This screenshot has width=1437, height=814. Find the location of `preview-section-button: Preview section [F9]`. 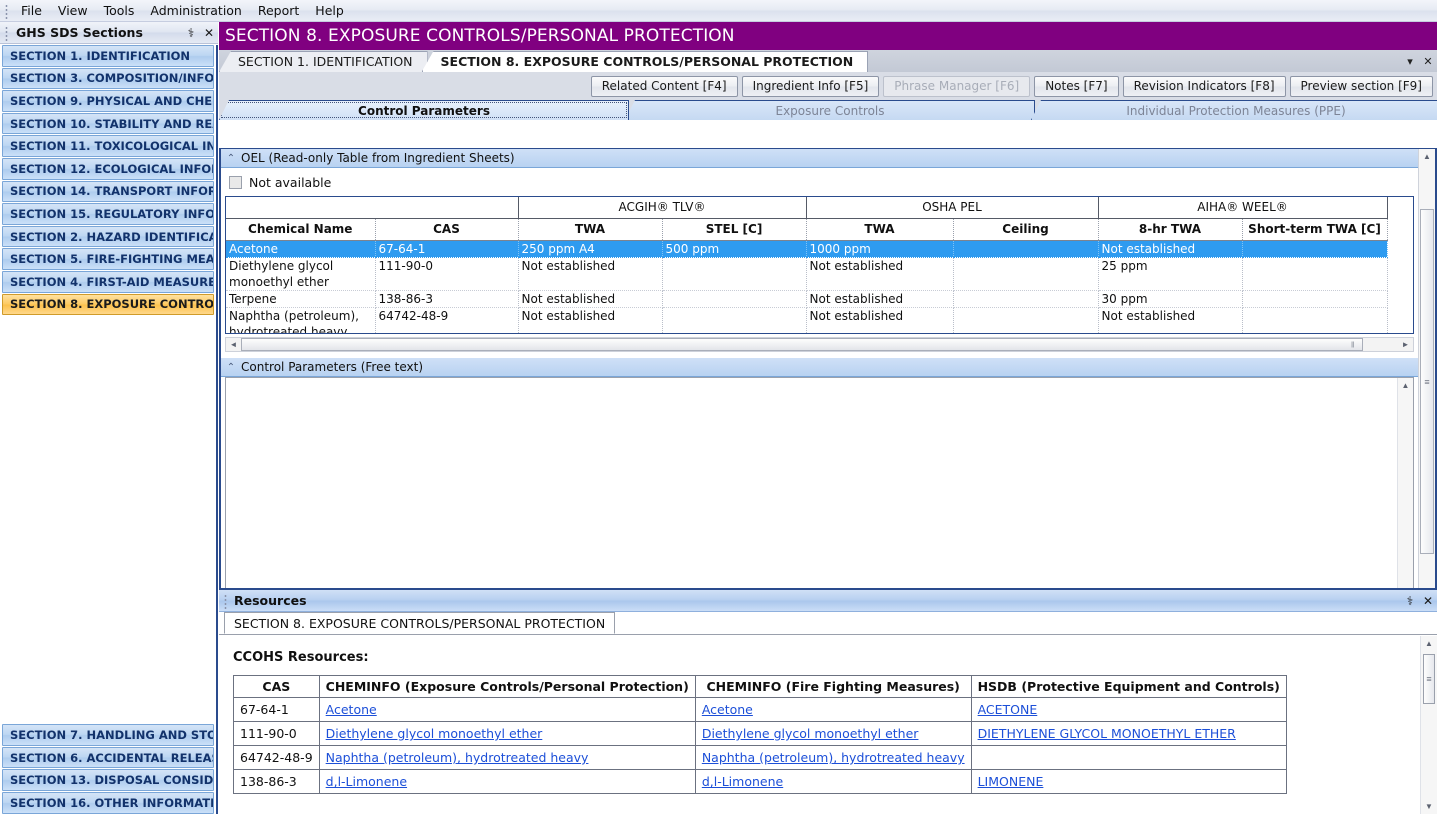

preview-section-button: Preview section [F9] is located at coordinates (1361, 86).